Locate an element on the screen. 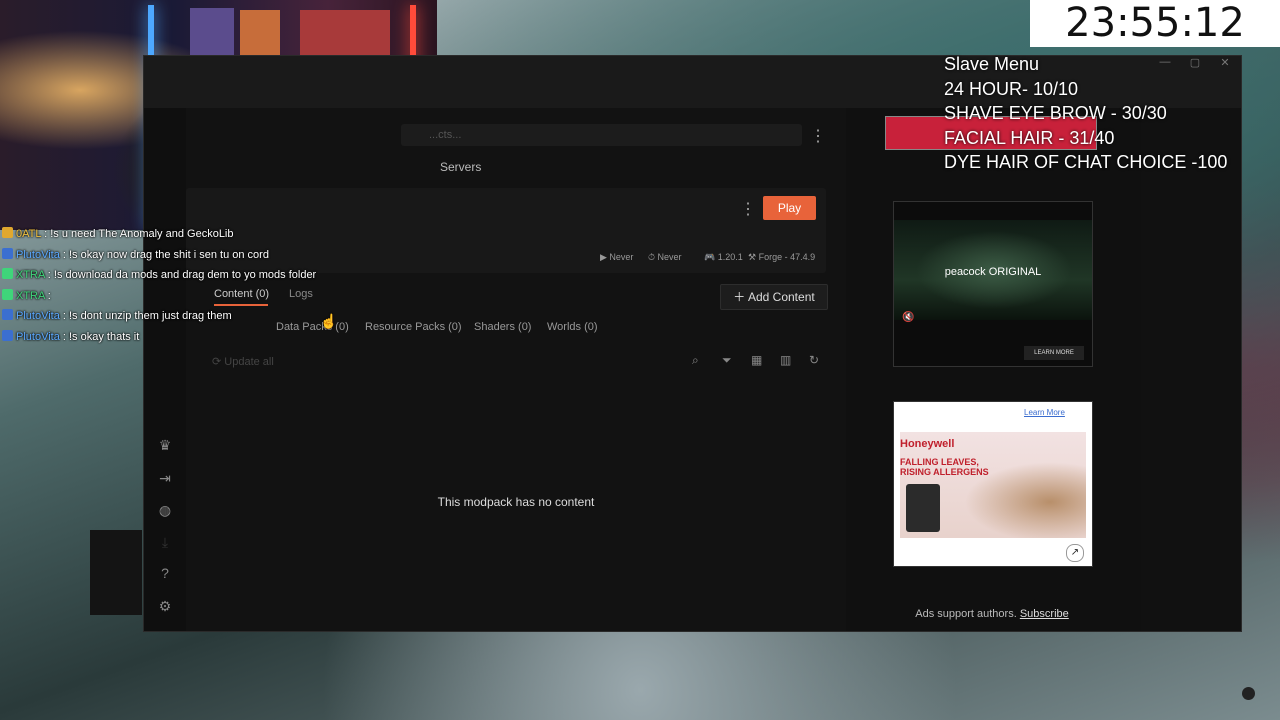 This screenshot has width=1280, height=720. ad-headline: FALLING LEAVES, RISING ALLERGENS is located at coordinates (944, 467).